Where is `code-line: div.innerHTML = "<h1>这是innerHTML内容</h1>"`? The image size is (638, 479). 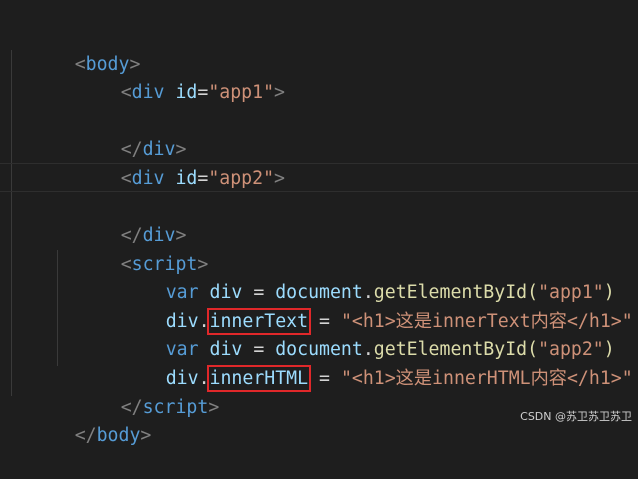 code-line: div.innerHTML = "<h1>这是innerHTML内容</h1>" is located at coordinates (319, 363).